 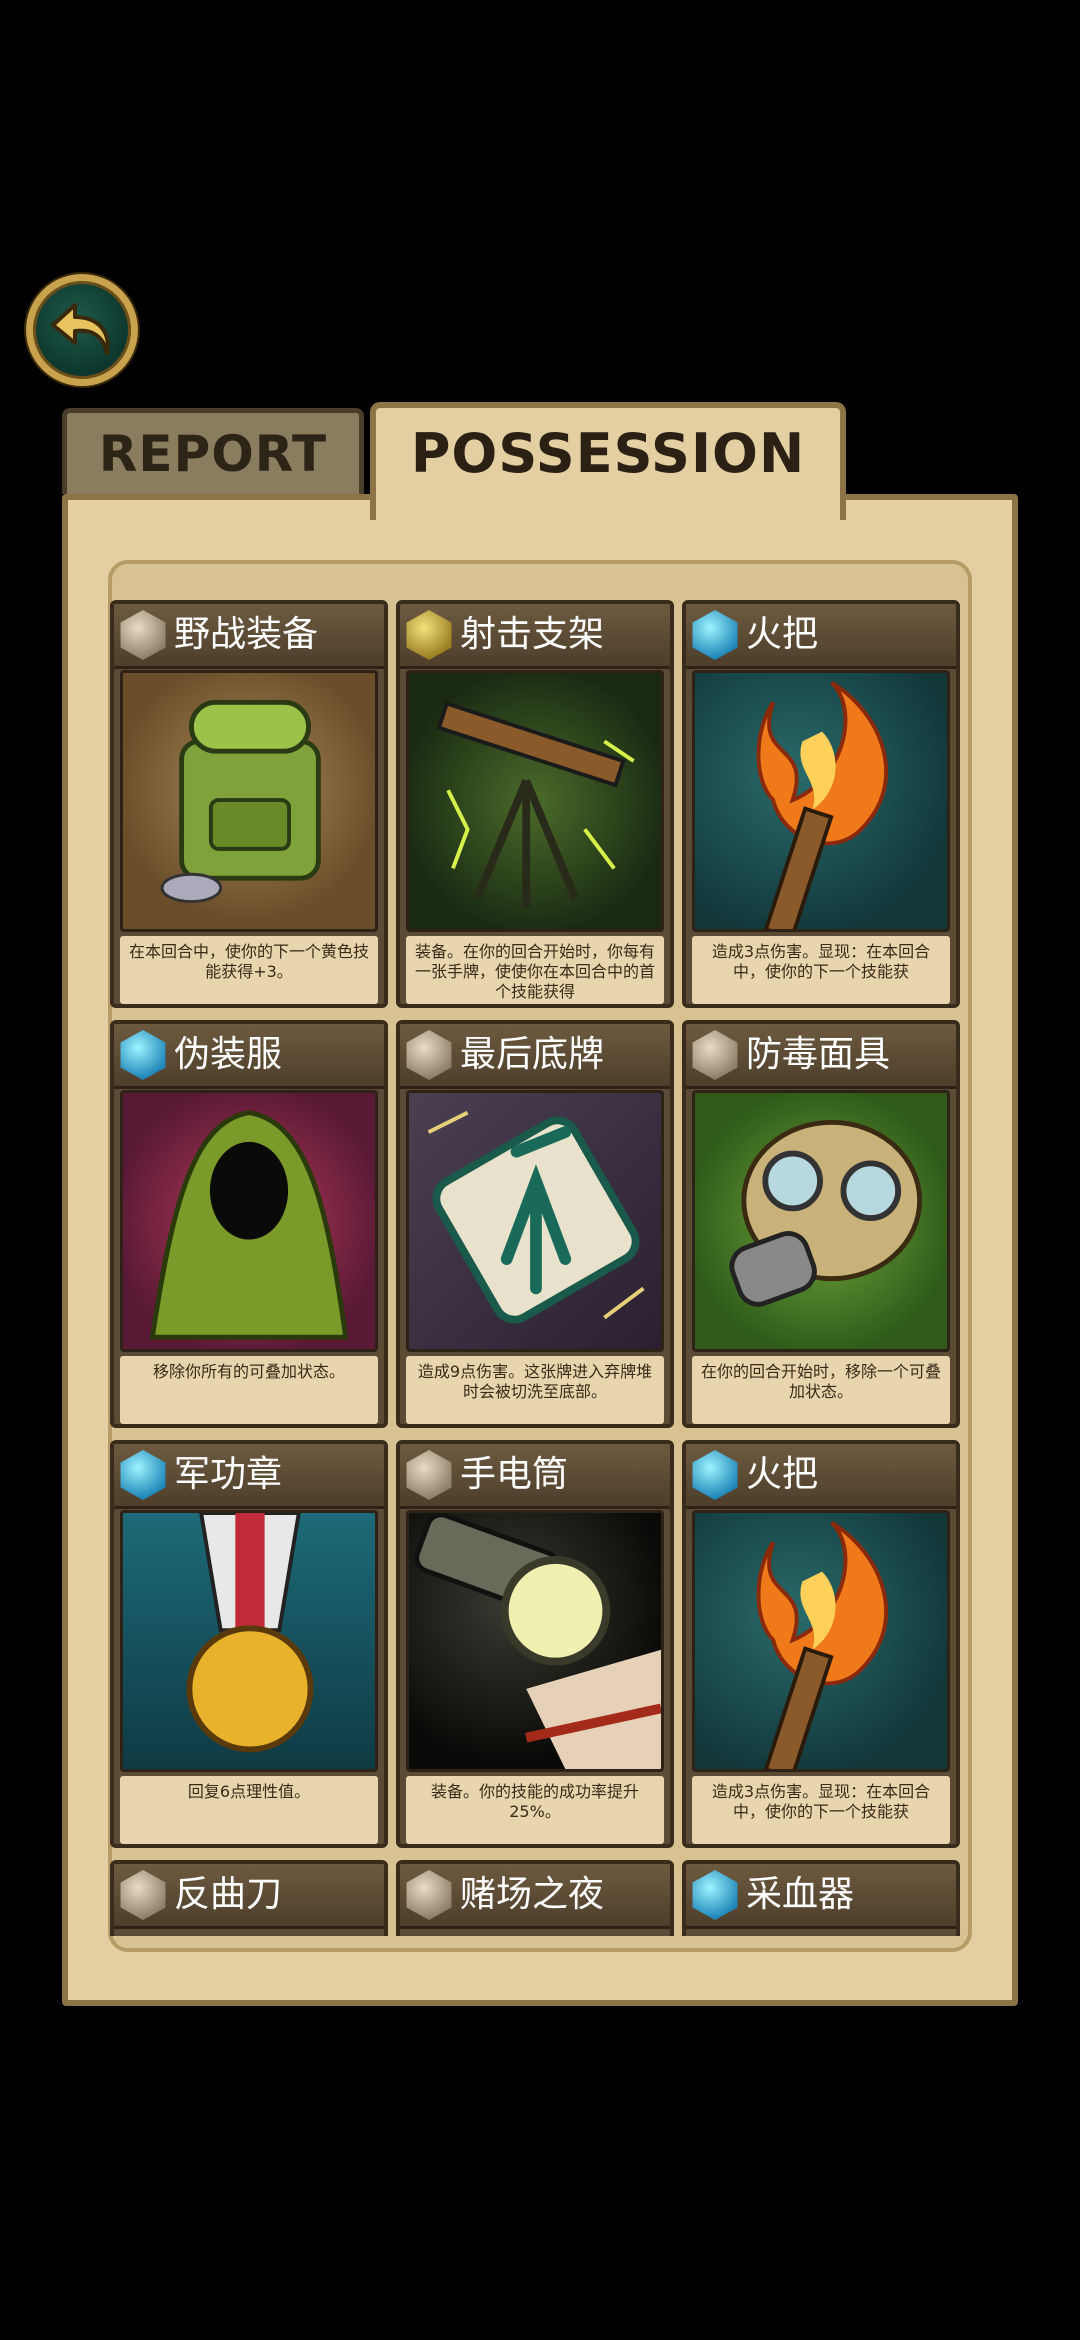 What do you see at coordinates (249, 801) in the screenshot?
I see `card-art-backpack` at bounding box center [249, 801].